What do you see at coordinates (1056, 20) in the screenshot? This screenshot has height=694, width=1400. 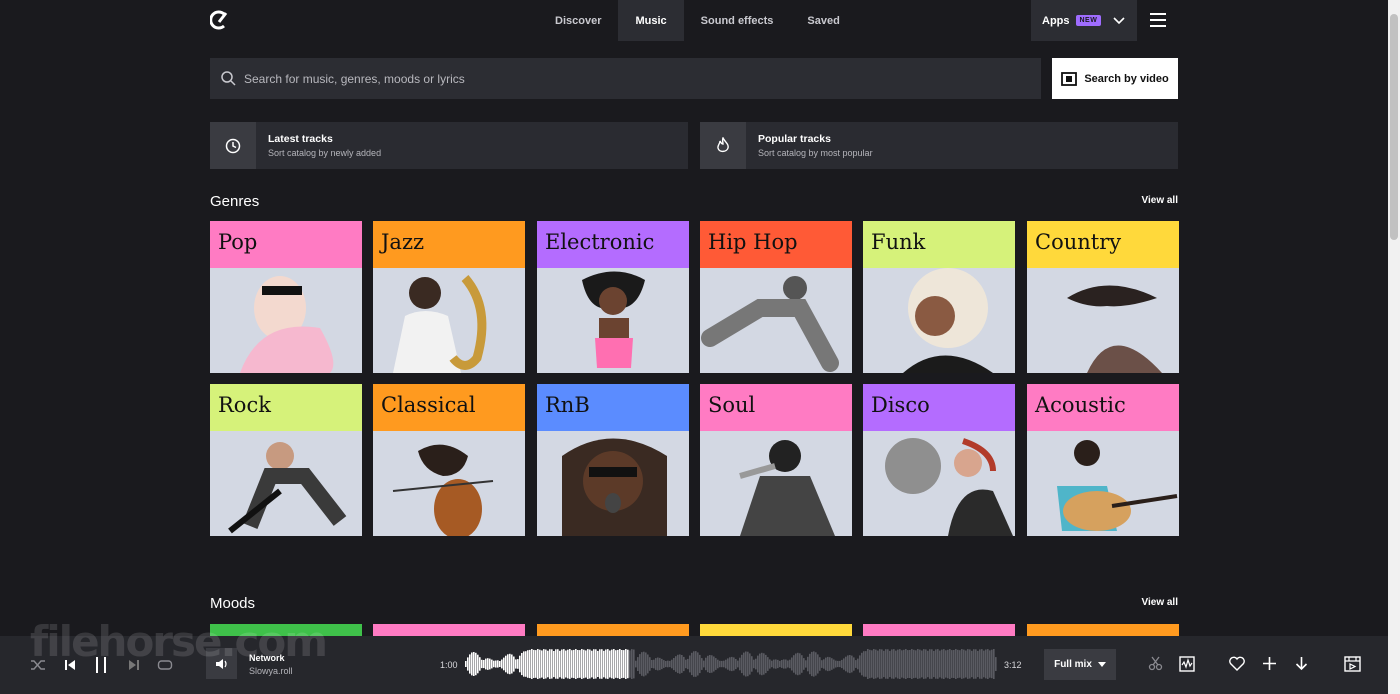 I see `apps-label: Apps` at bounding box center [1056, 20].